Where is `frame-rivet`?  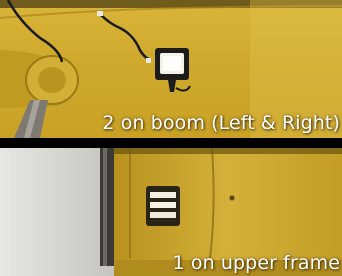 frame-rivet is located at coordinates (232, 198).